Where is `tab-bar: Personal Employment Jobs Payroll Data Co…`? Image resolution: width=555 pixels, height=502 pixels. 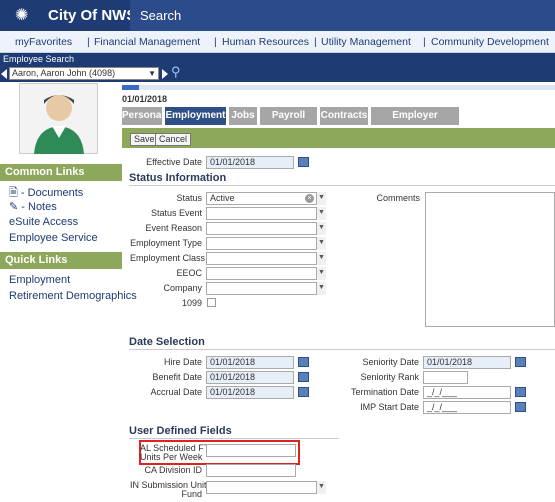
tab-bar: Personal Employment Jobs Payroll Data Co… is located at coordinates (338, 123).